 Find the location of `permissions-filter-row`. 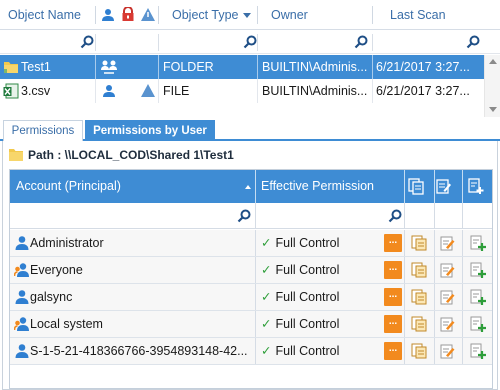

permissions-filter-row is located at coordinates (251, 216).